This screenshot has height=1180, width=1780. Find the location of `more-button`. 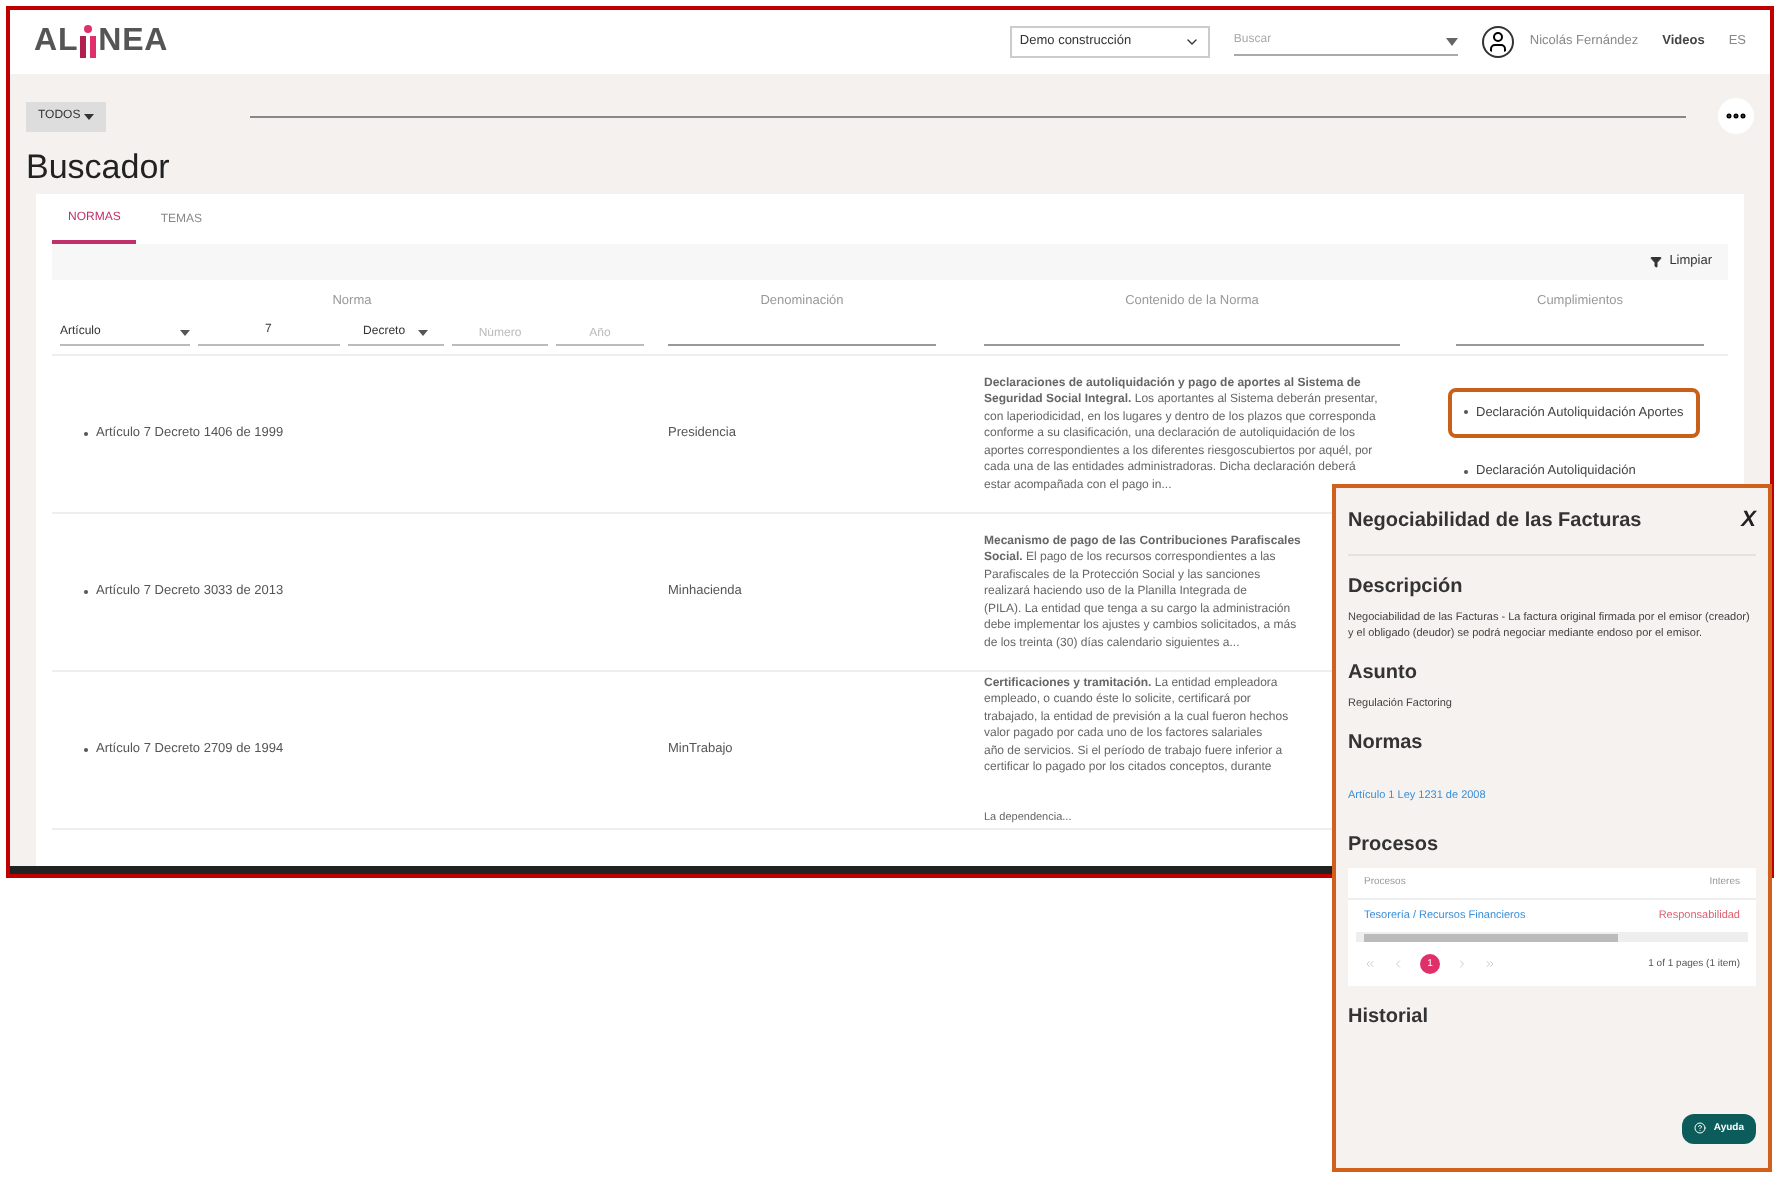

more-button is located at coordinates (1736, 116).